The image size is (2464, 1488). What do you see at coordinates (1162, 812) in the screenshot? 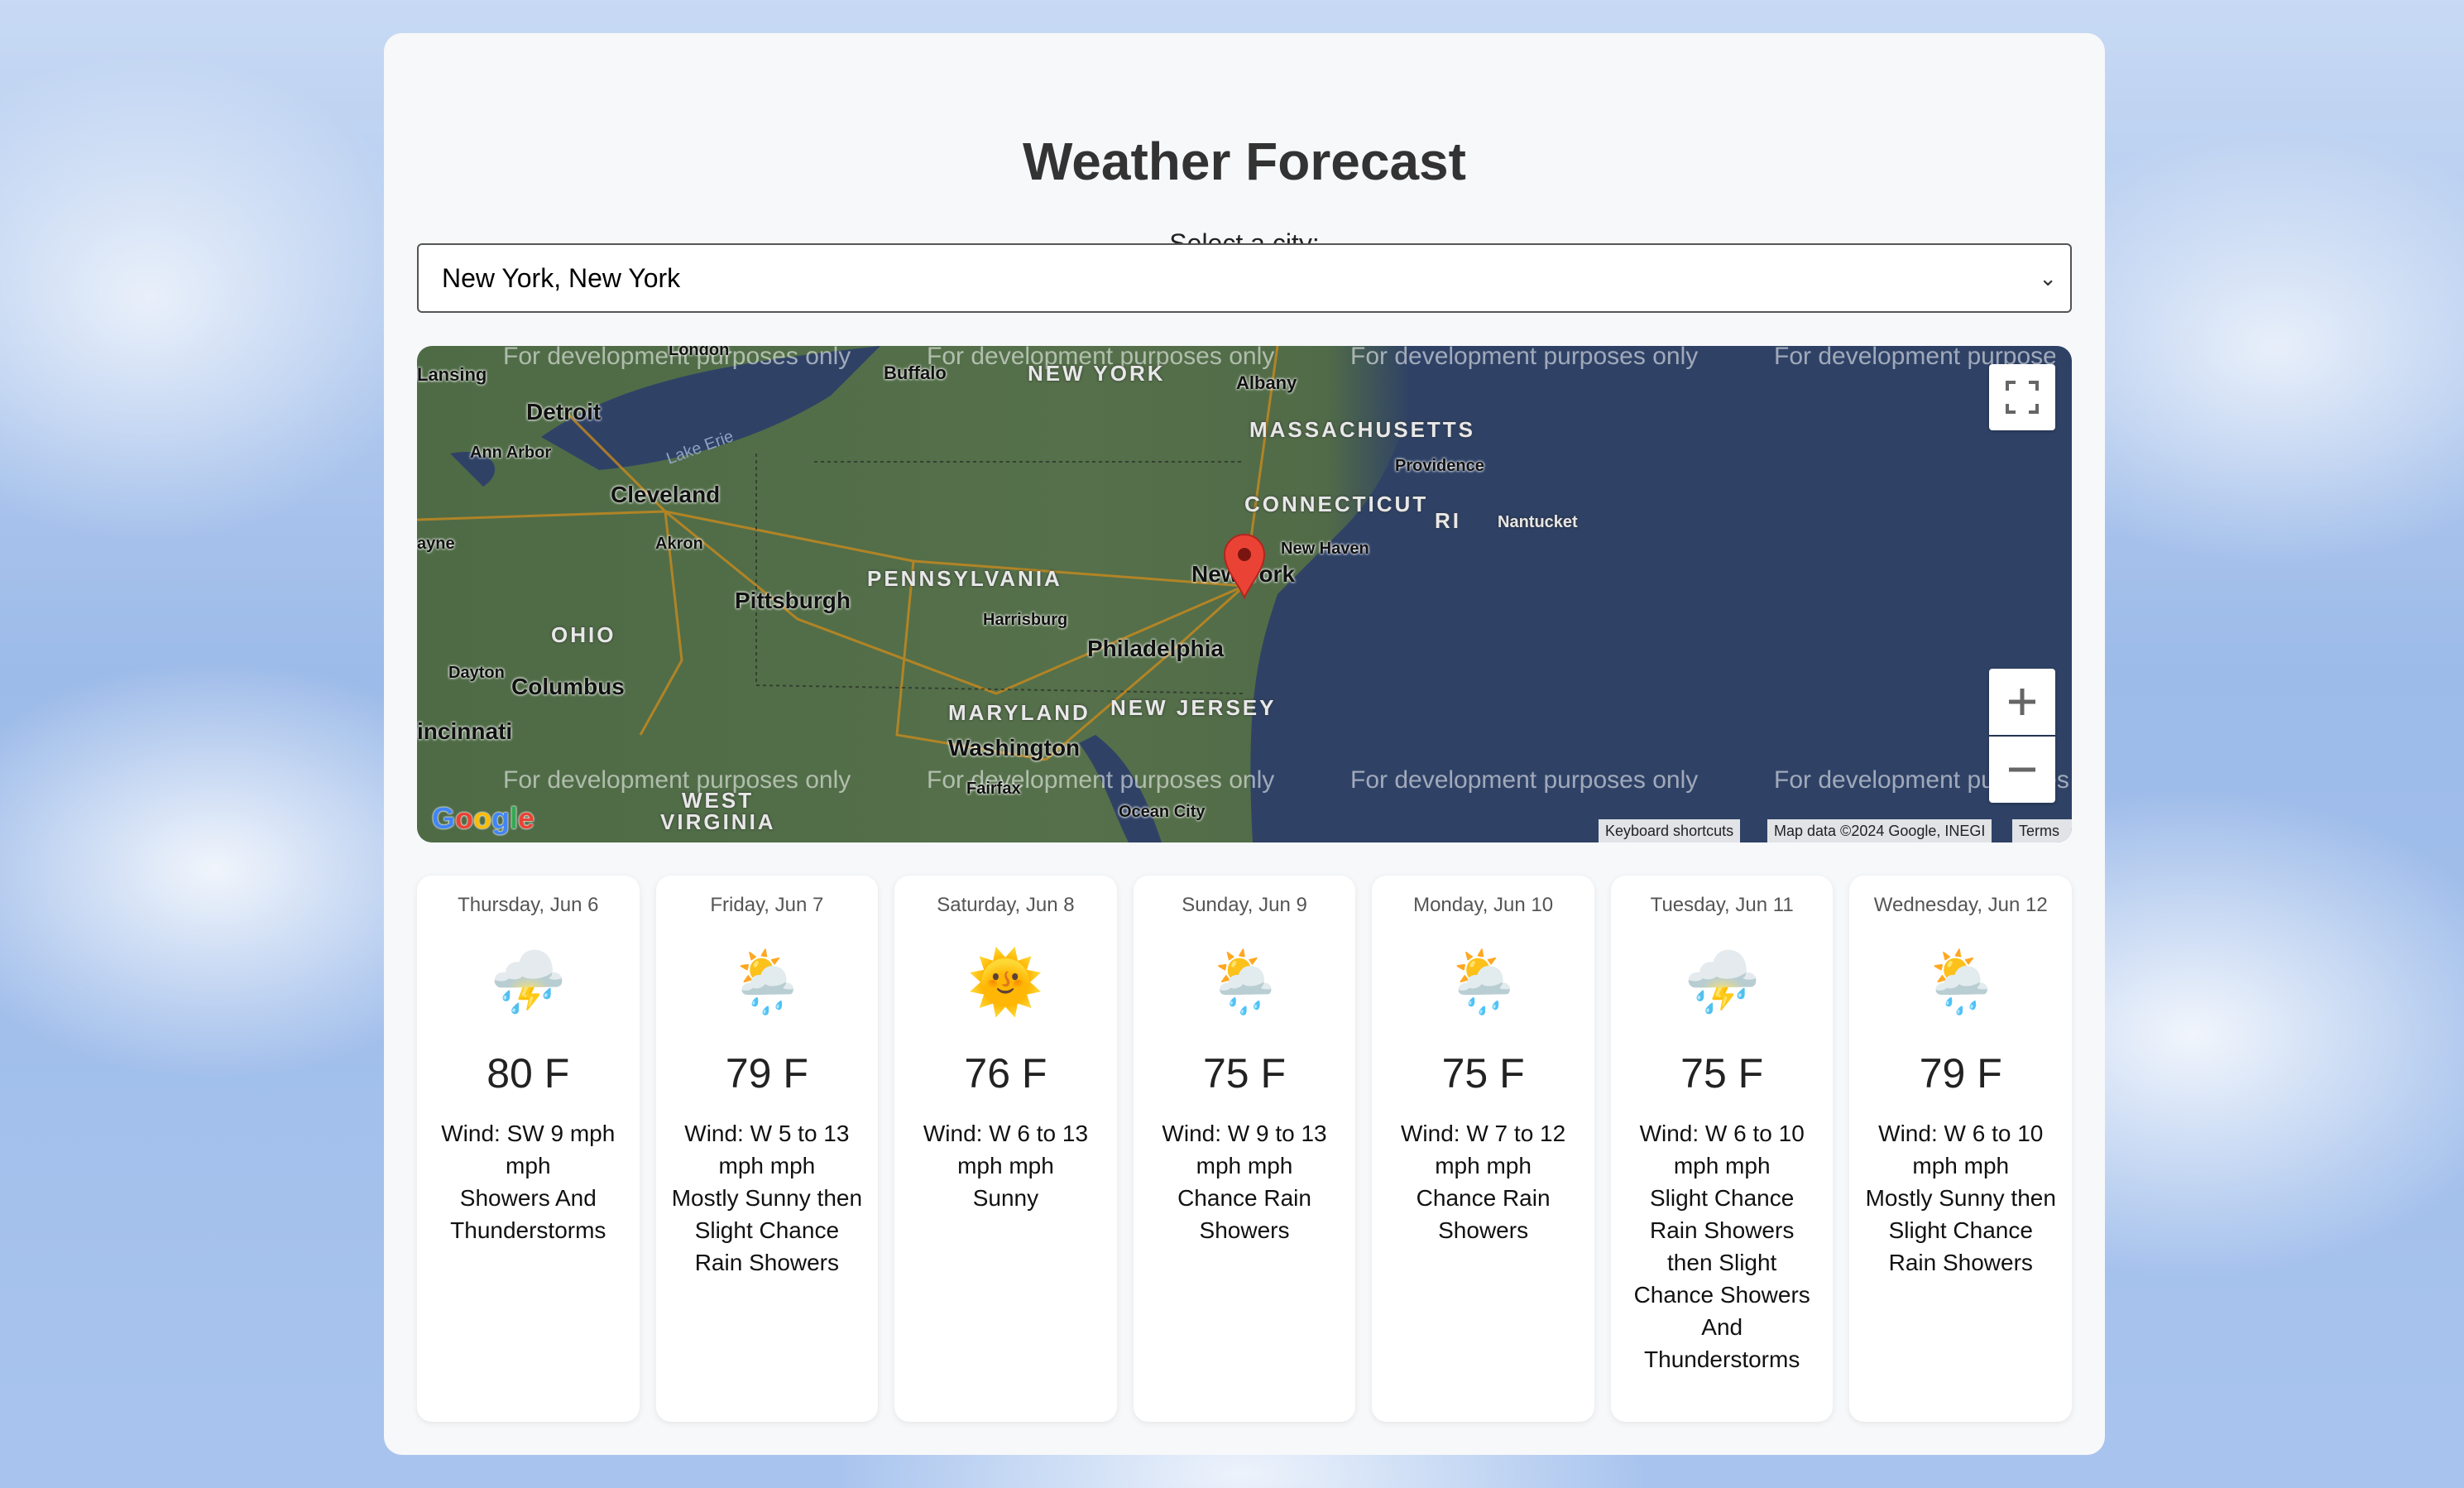
I see `map-label-ocean-city: Ocean City` at bounding box center [1162, 812].